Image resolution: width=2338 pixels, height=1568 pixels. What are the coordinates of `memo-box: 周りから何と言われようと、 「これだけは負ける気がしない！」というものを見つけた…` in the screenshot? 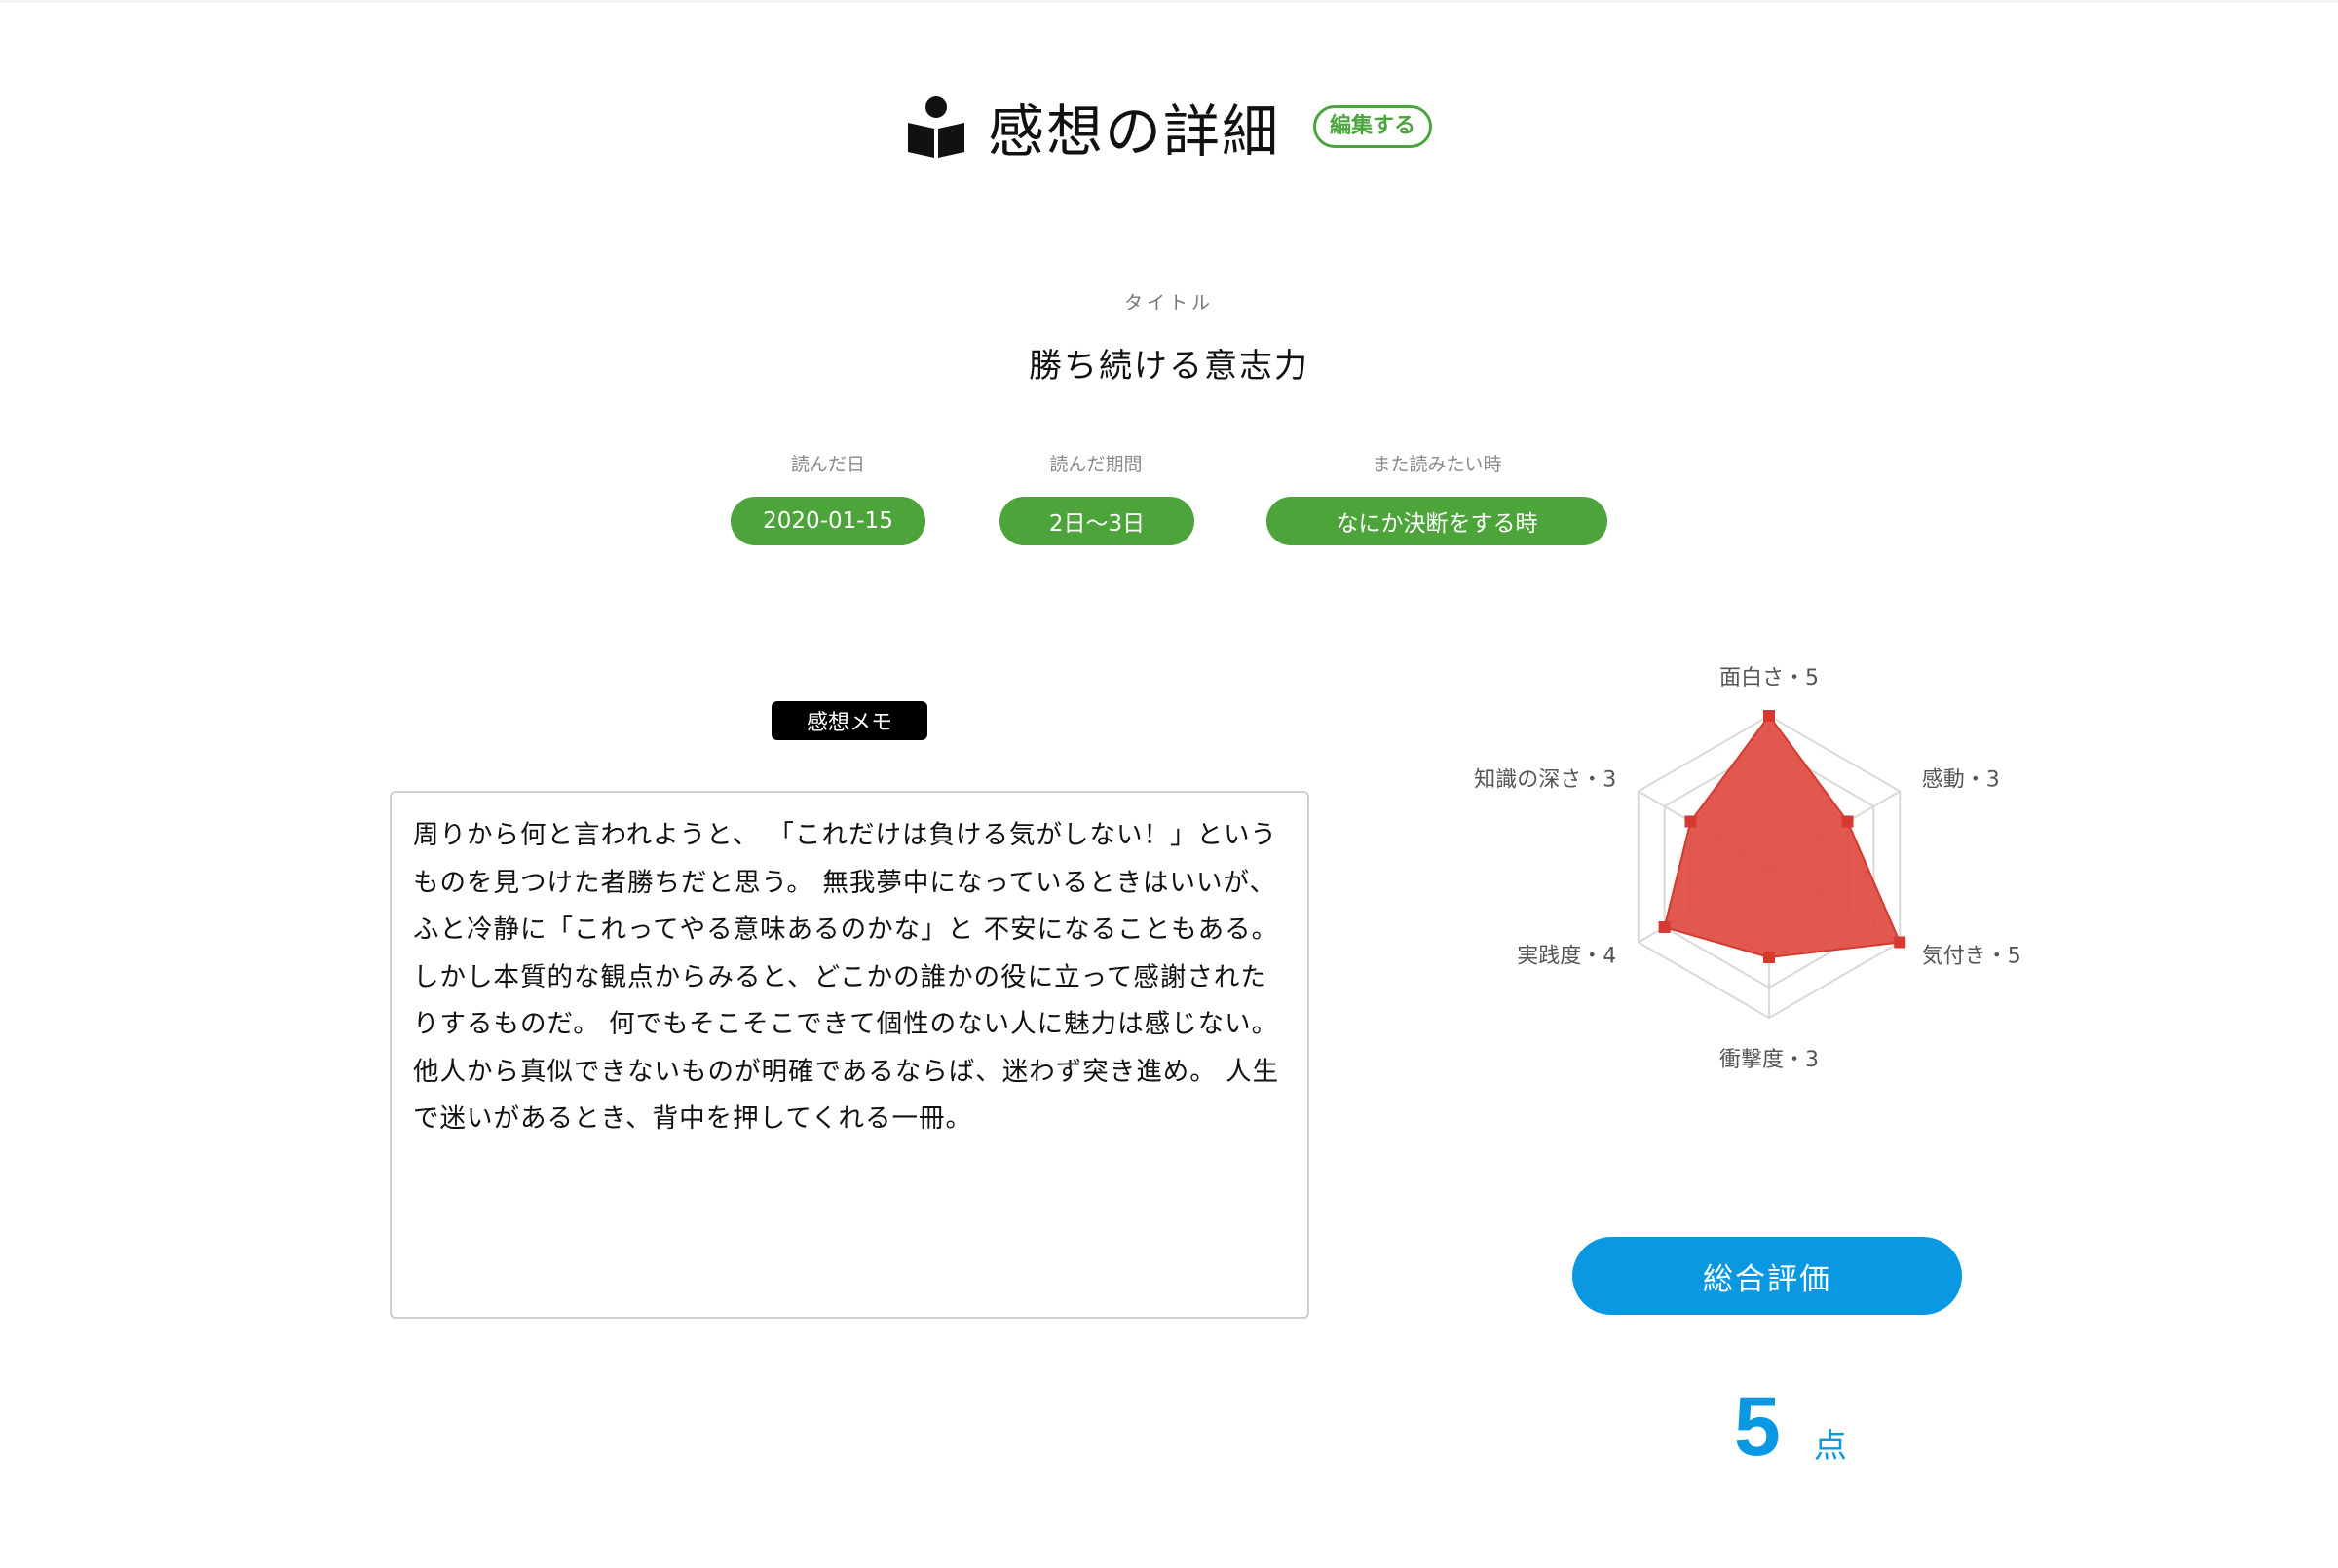 It's located at (849, 1055).